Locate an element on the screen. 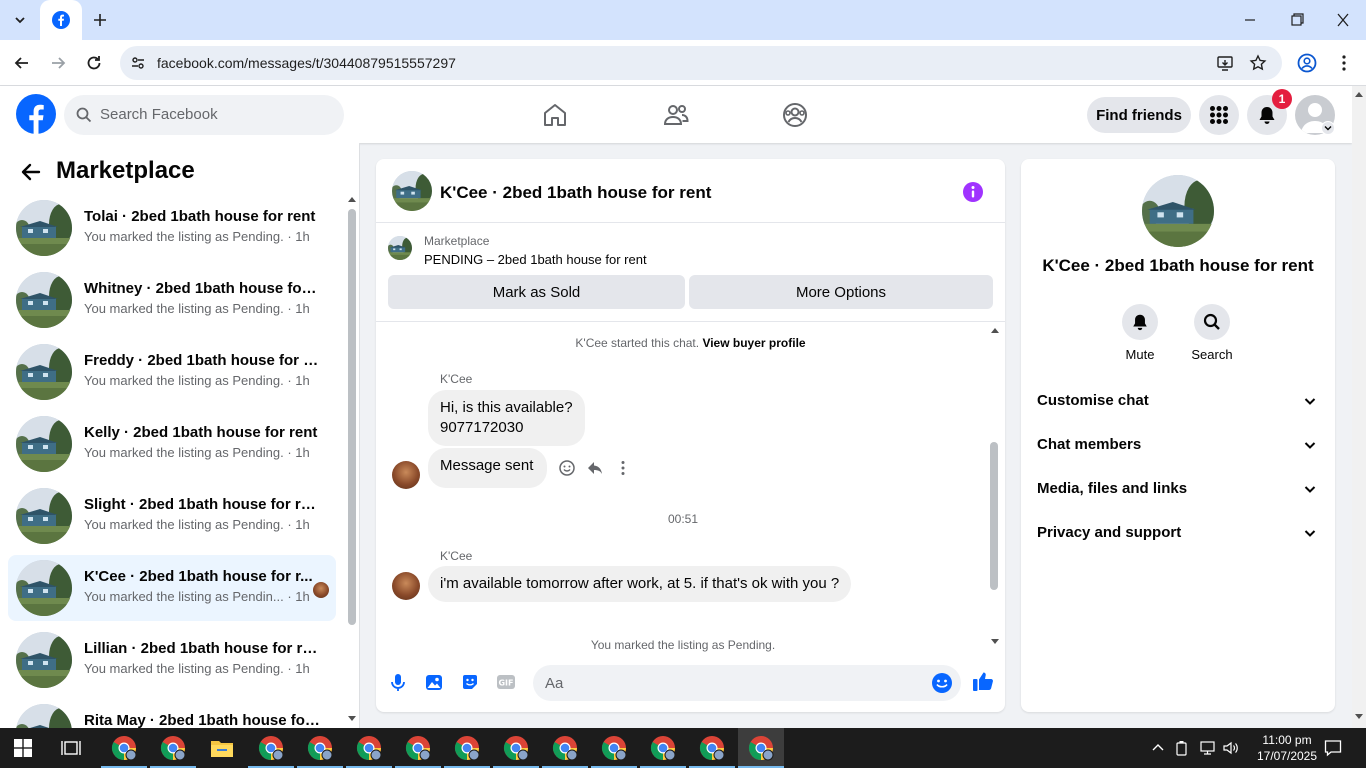 The image size is (1366, 768). message-more-button is located at coordinates (623, 468).